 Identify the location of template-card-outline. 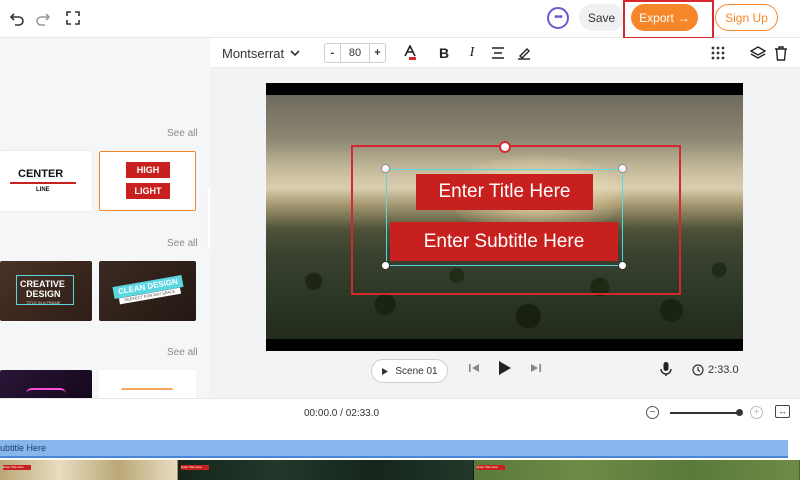
(147, 384).